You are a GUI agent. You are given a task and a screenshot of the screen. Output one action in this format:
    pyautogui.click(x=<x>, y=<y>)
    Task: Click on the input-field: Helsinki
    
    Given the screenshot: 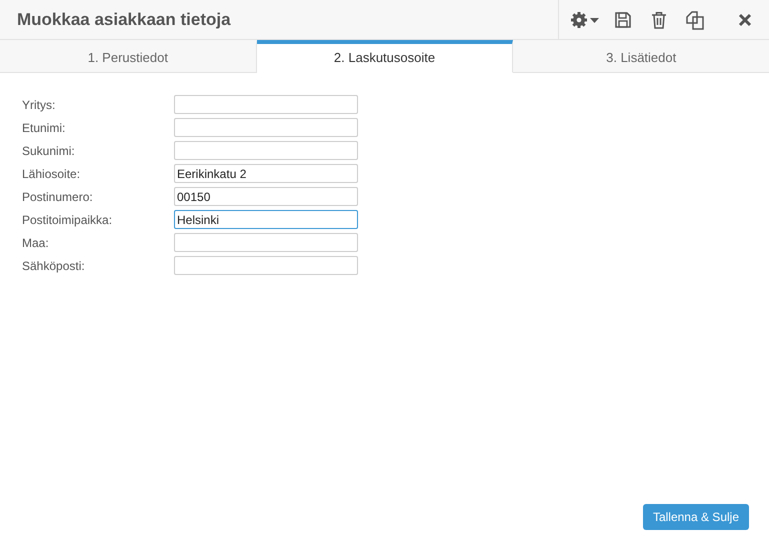 What is the action you would take?
    pyautogui.click(x=266, y=219)
    